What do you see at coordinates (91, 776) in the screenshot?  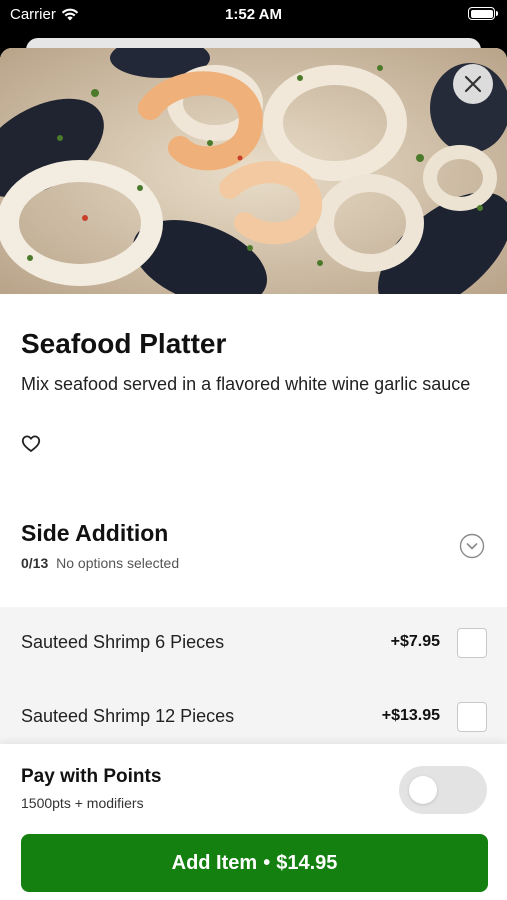 I see `pay-with-points-label: Pay with Points` at bounding box center [91, 776].